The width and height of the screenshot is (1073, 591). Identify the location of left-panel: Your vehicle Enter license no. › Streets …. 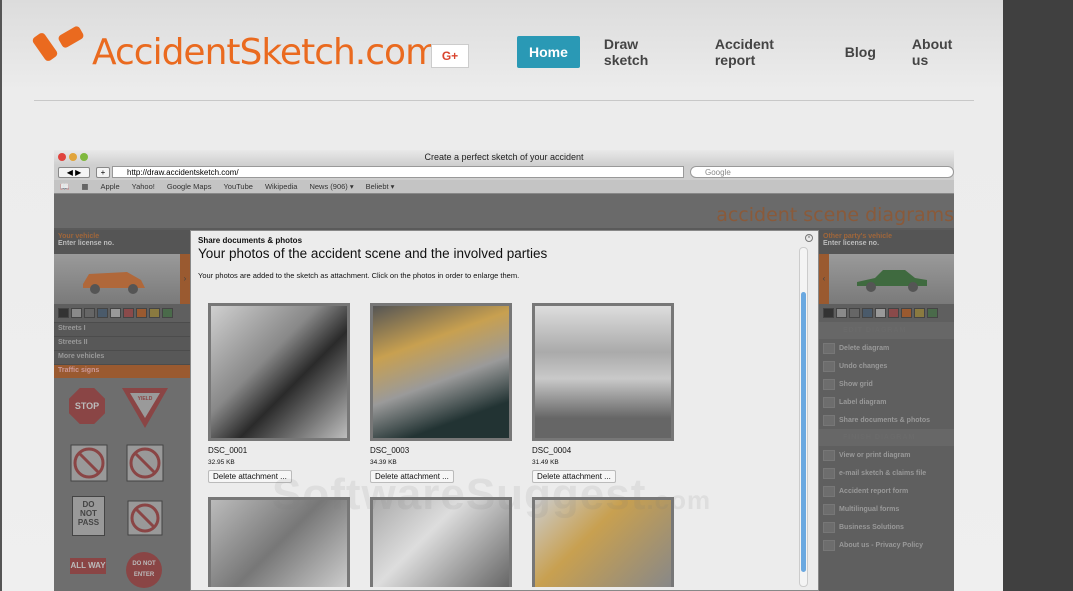
(122, 410).